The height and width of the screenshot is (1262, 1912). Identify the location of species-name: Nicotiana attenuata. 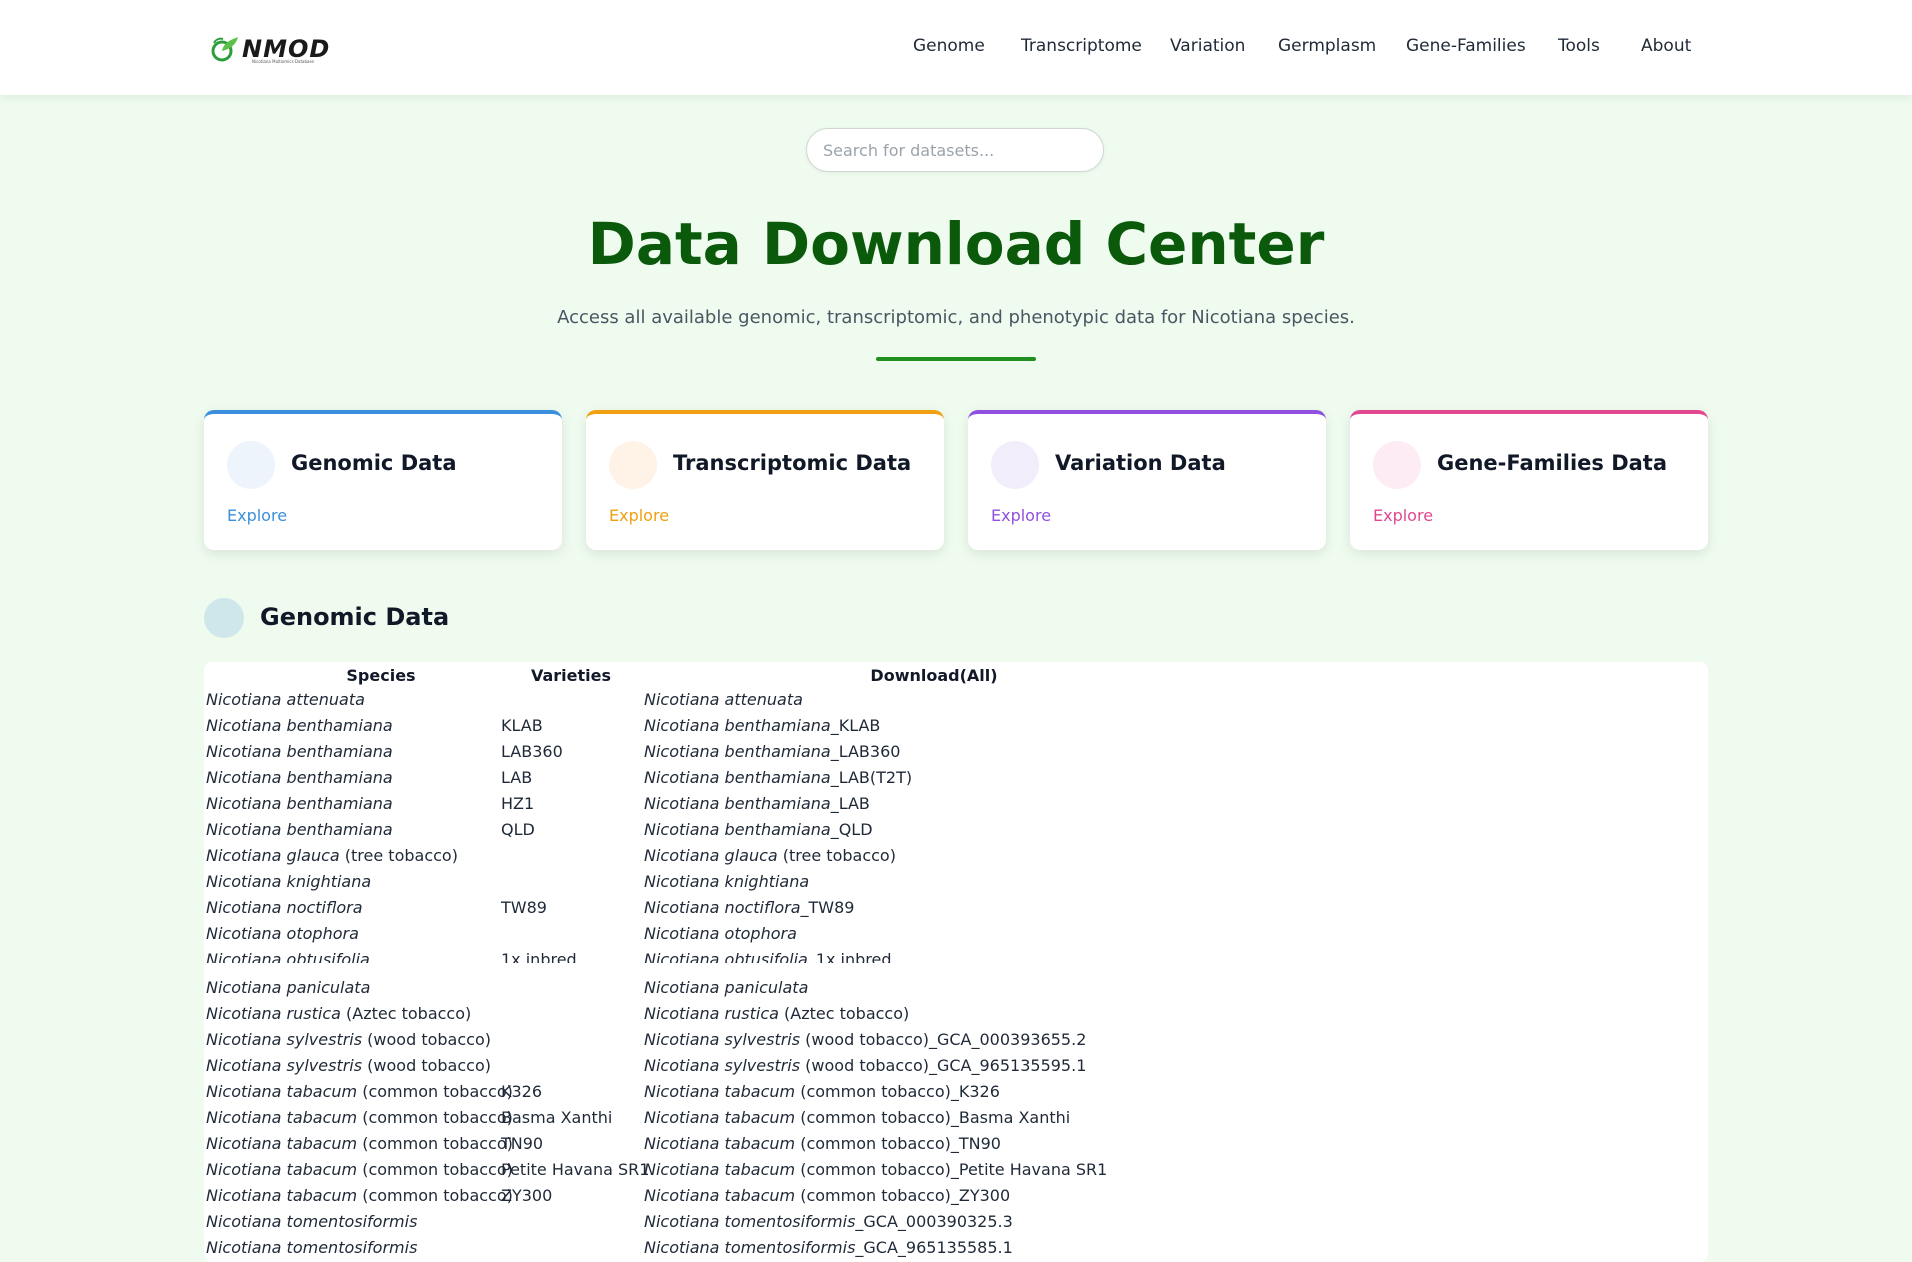
(285, 699).